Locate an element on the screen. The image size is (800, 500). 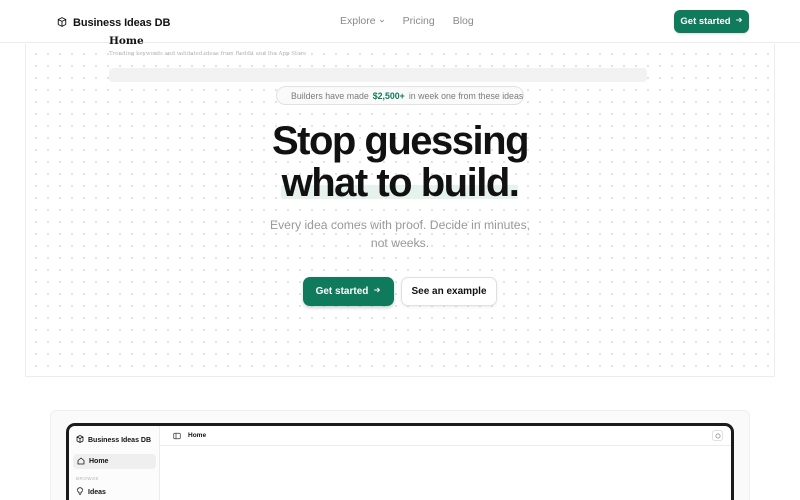
preview-brand: Business Ideas DB is located at coordinates (113, 440).